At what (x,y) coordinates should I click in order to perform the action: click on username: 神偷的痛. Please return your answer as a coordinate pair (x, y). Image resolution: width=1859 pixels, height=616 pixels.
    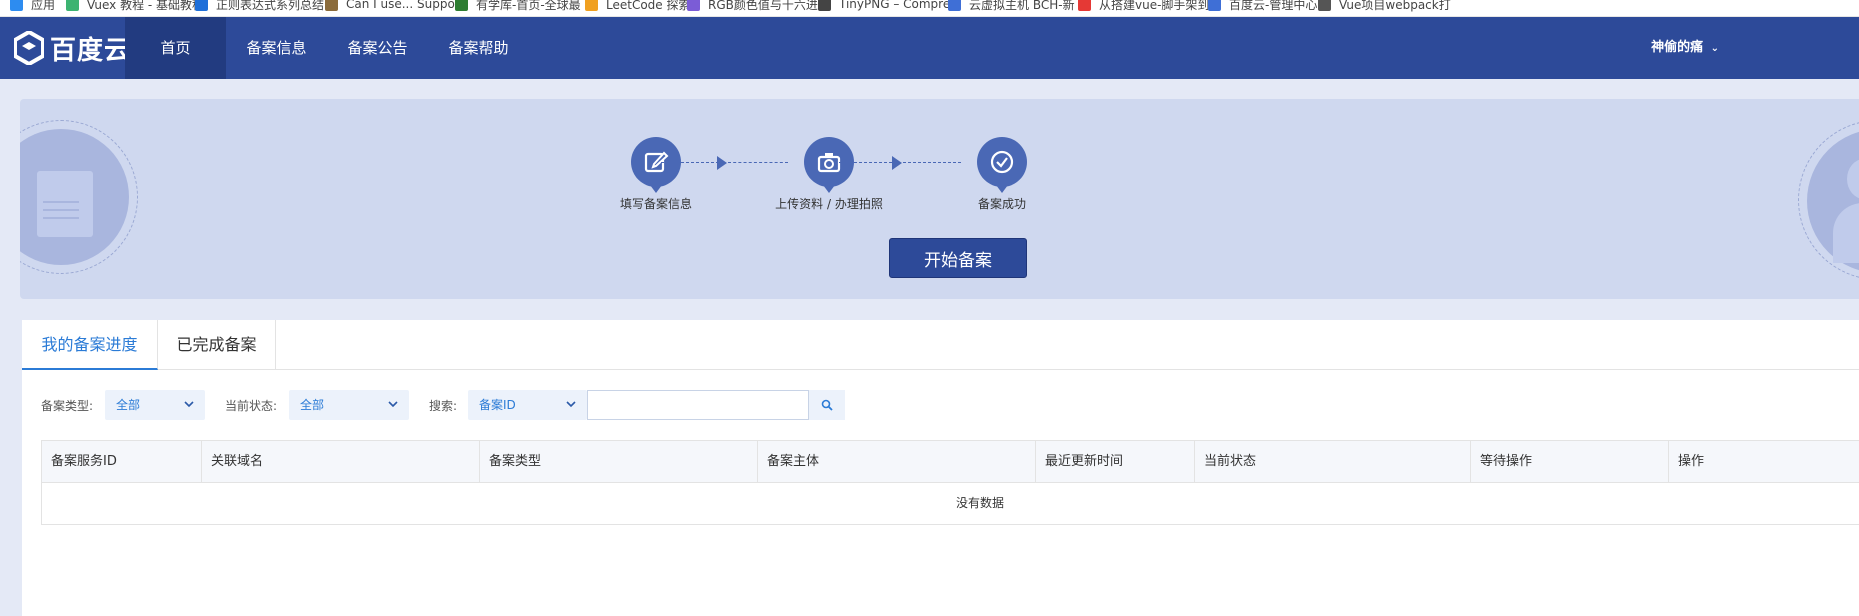
    Looking at the image, I should click on (1677, 47).